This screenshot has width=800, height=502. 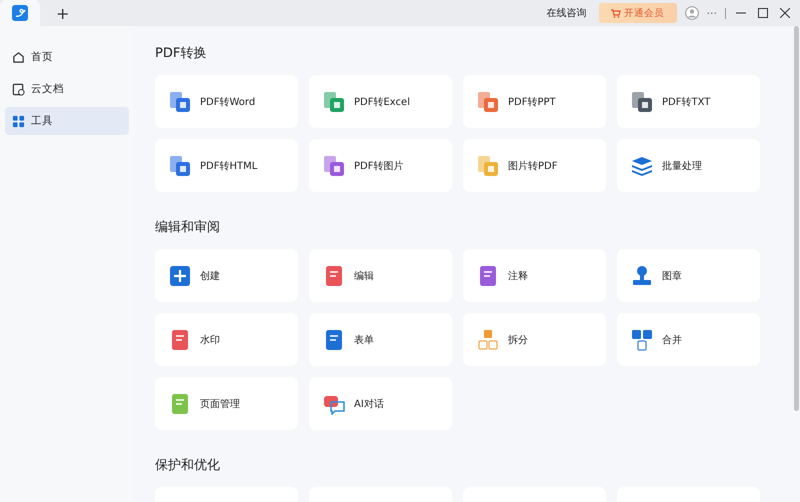 I want to click on tool-card: 图片转PDF, so click(x=534, y=165).